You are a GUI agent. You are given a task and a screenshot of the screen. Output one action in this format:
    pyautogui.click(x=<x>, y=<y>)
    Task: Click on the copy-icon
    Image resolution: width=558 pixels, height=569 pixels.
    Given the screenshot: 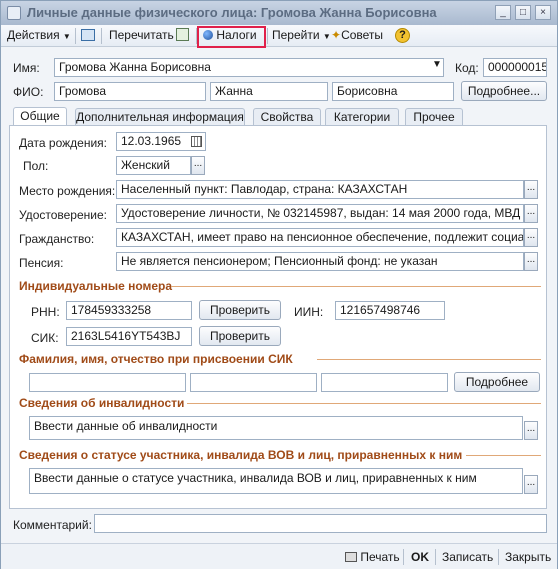 What is the action you would take?
    pyautogui.click(x=182, y=35)
    